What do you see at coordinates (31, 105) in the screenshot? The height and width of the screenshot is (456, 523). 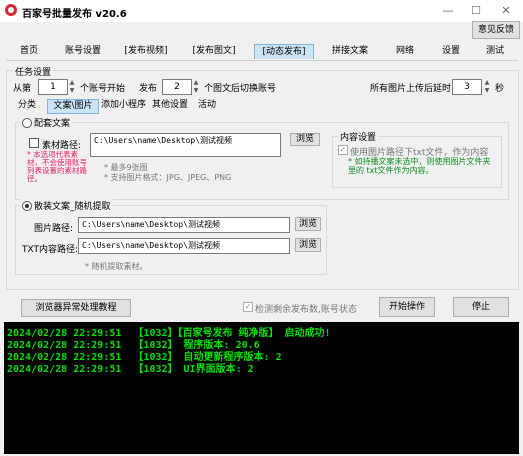 I see `subtab-category: 分类` at bounding box center [31, 105].